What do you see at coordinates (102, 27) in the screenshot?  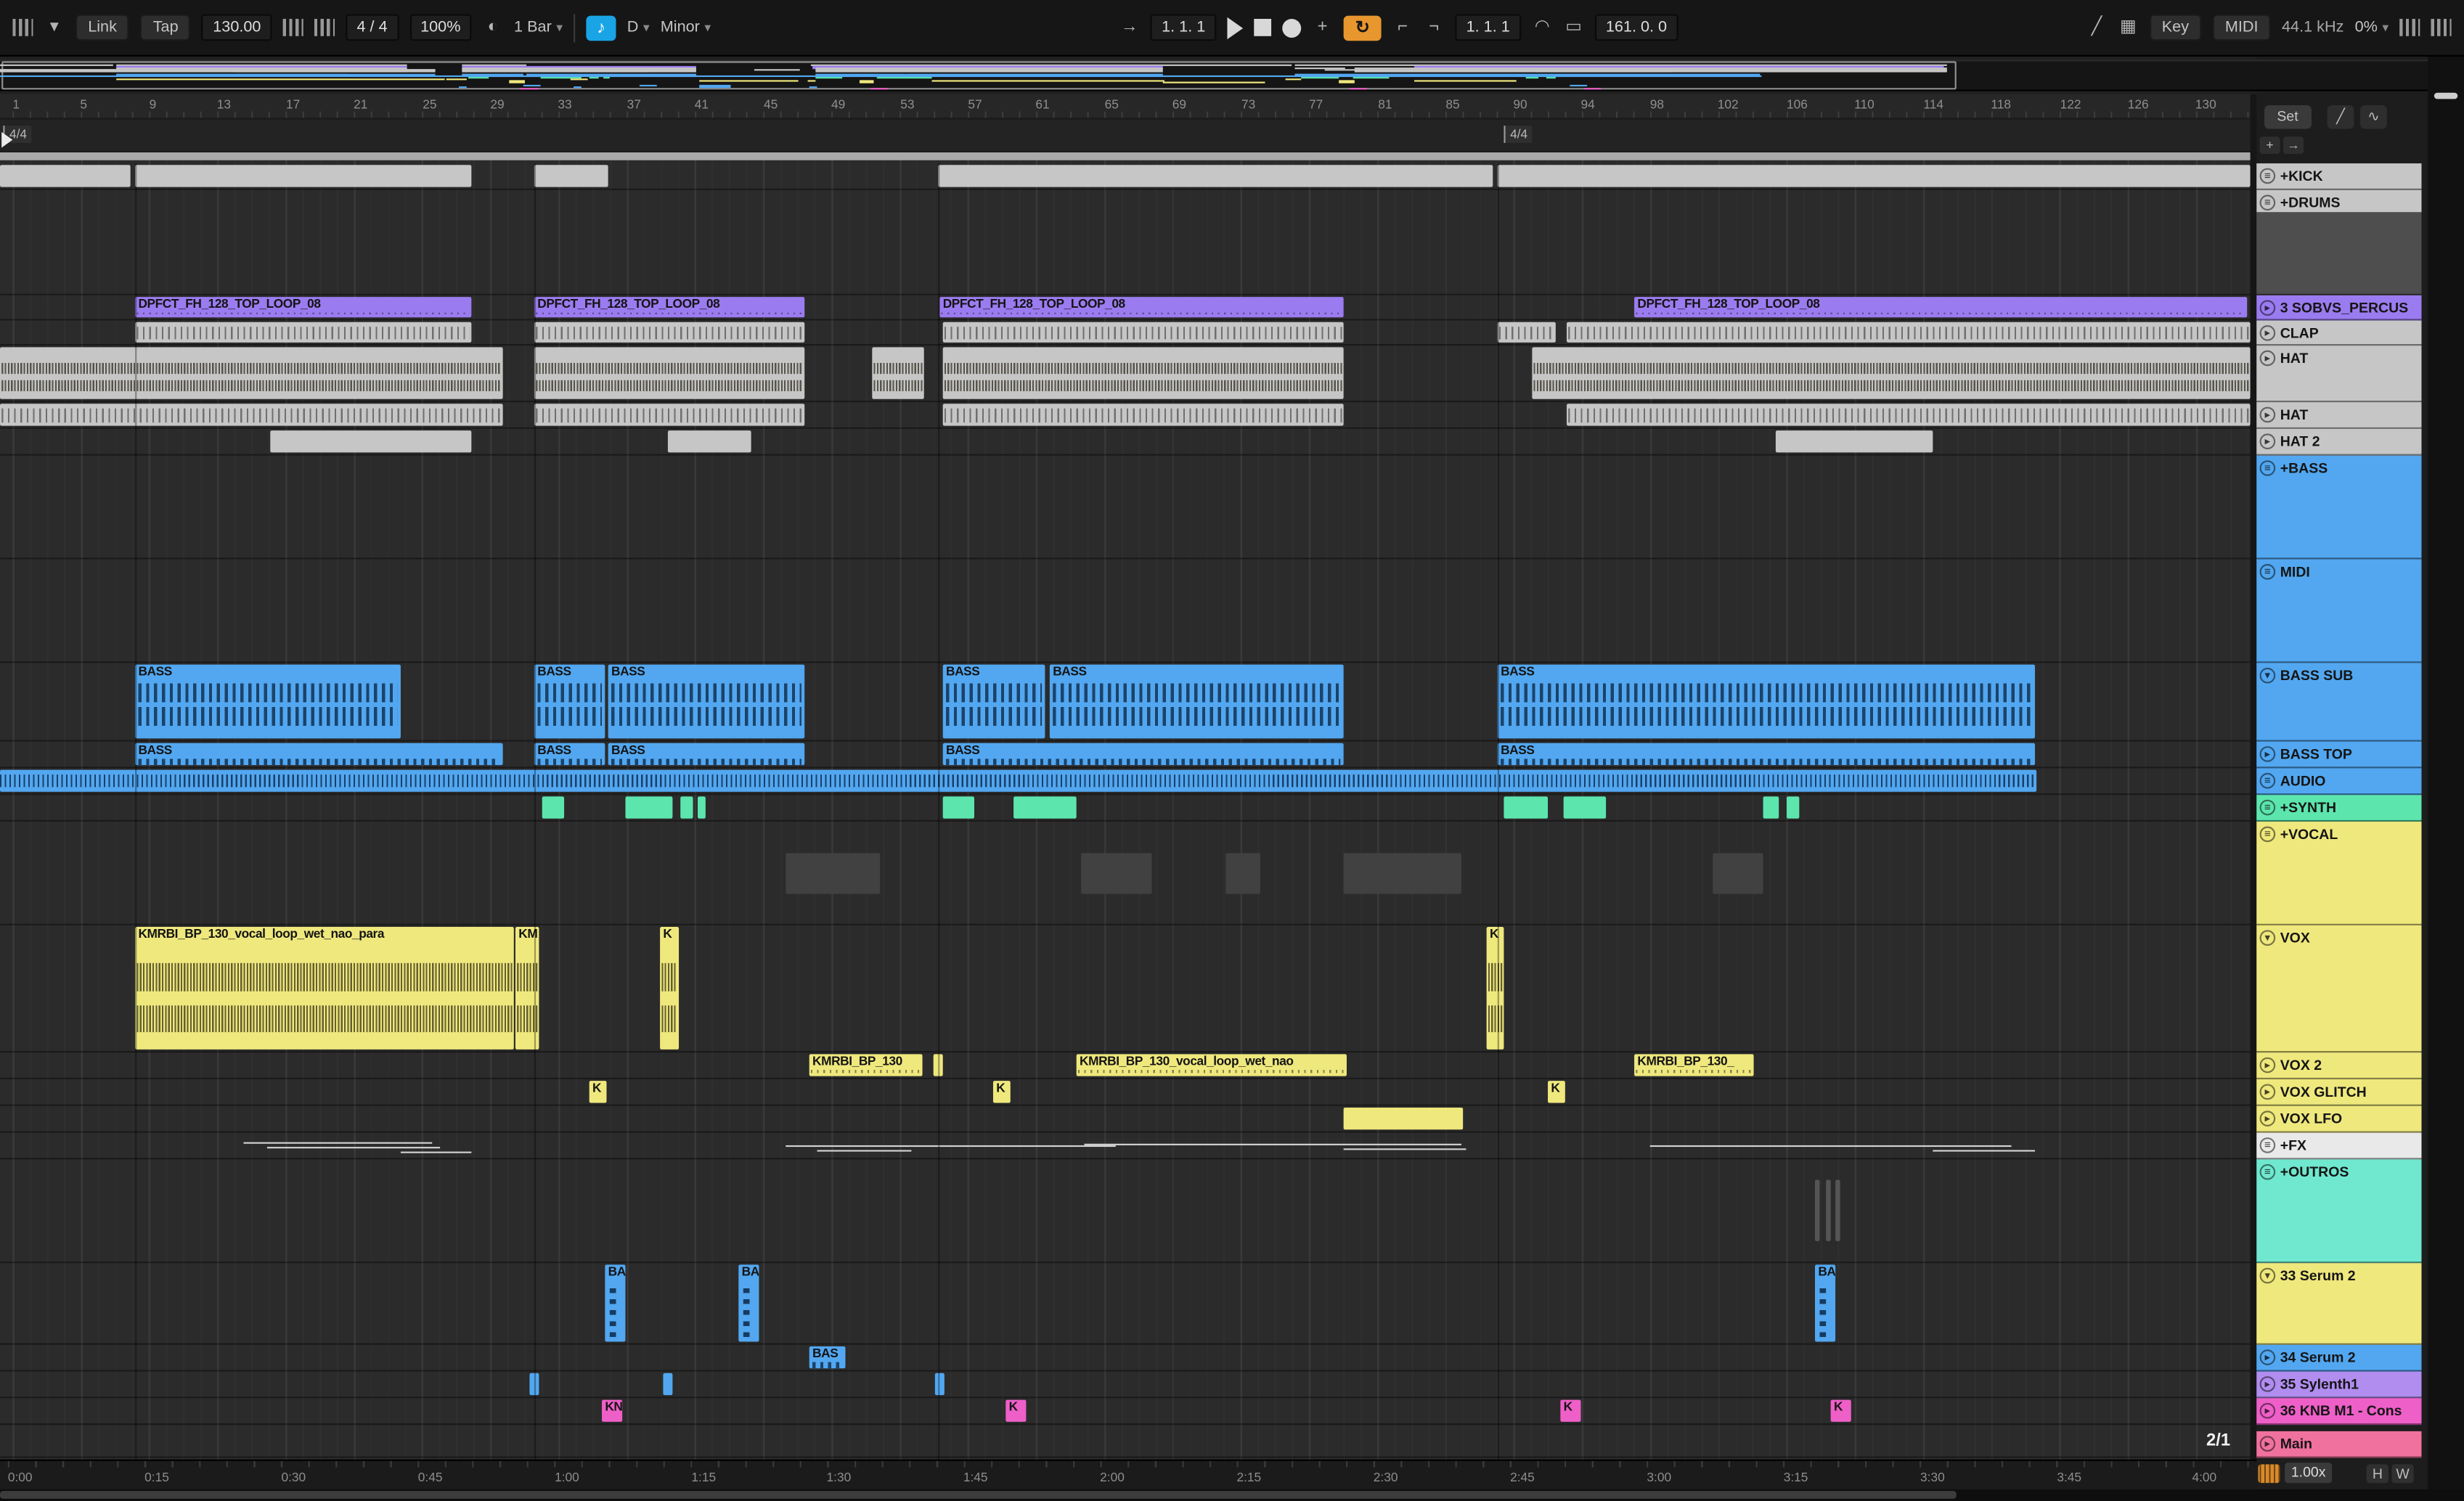 I see `link-button: Link` at bounding box center [102, 27].